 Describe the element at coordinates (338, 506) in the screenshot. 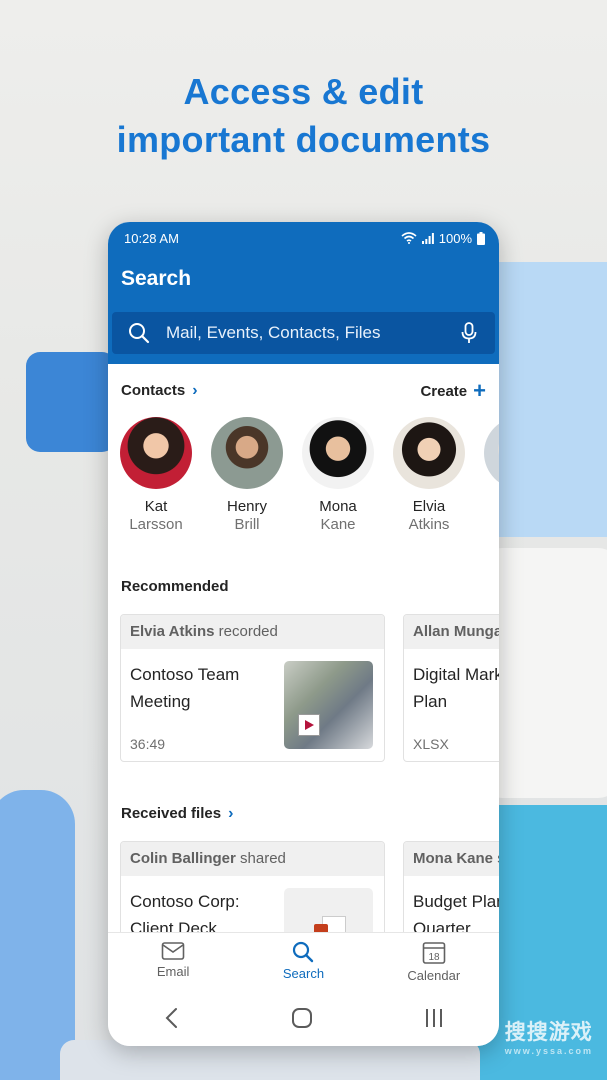

I see `contact-first-name: Mona` at that location.